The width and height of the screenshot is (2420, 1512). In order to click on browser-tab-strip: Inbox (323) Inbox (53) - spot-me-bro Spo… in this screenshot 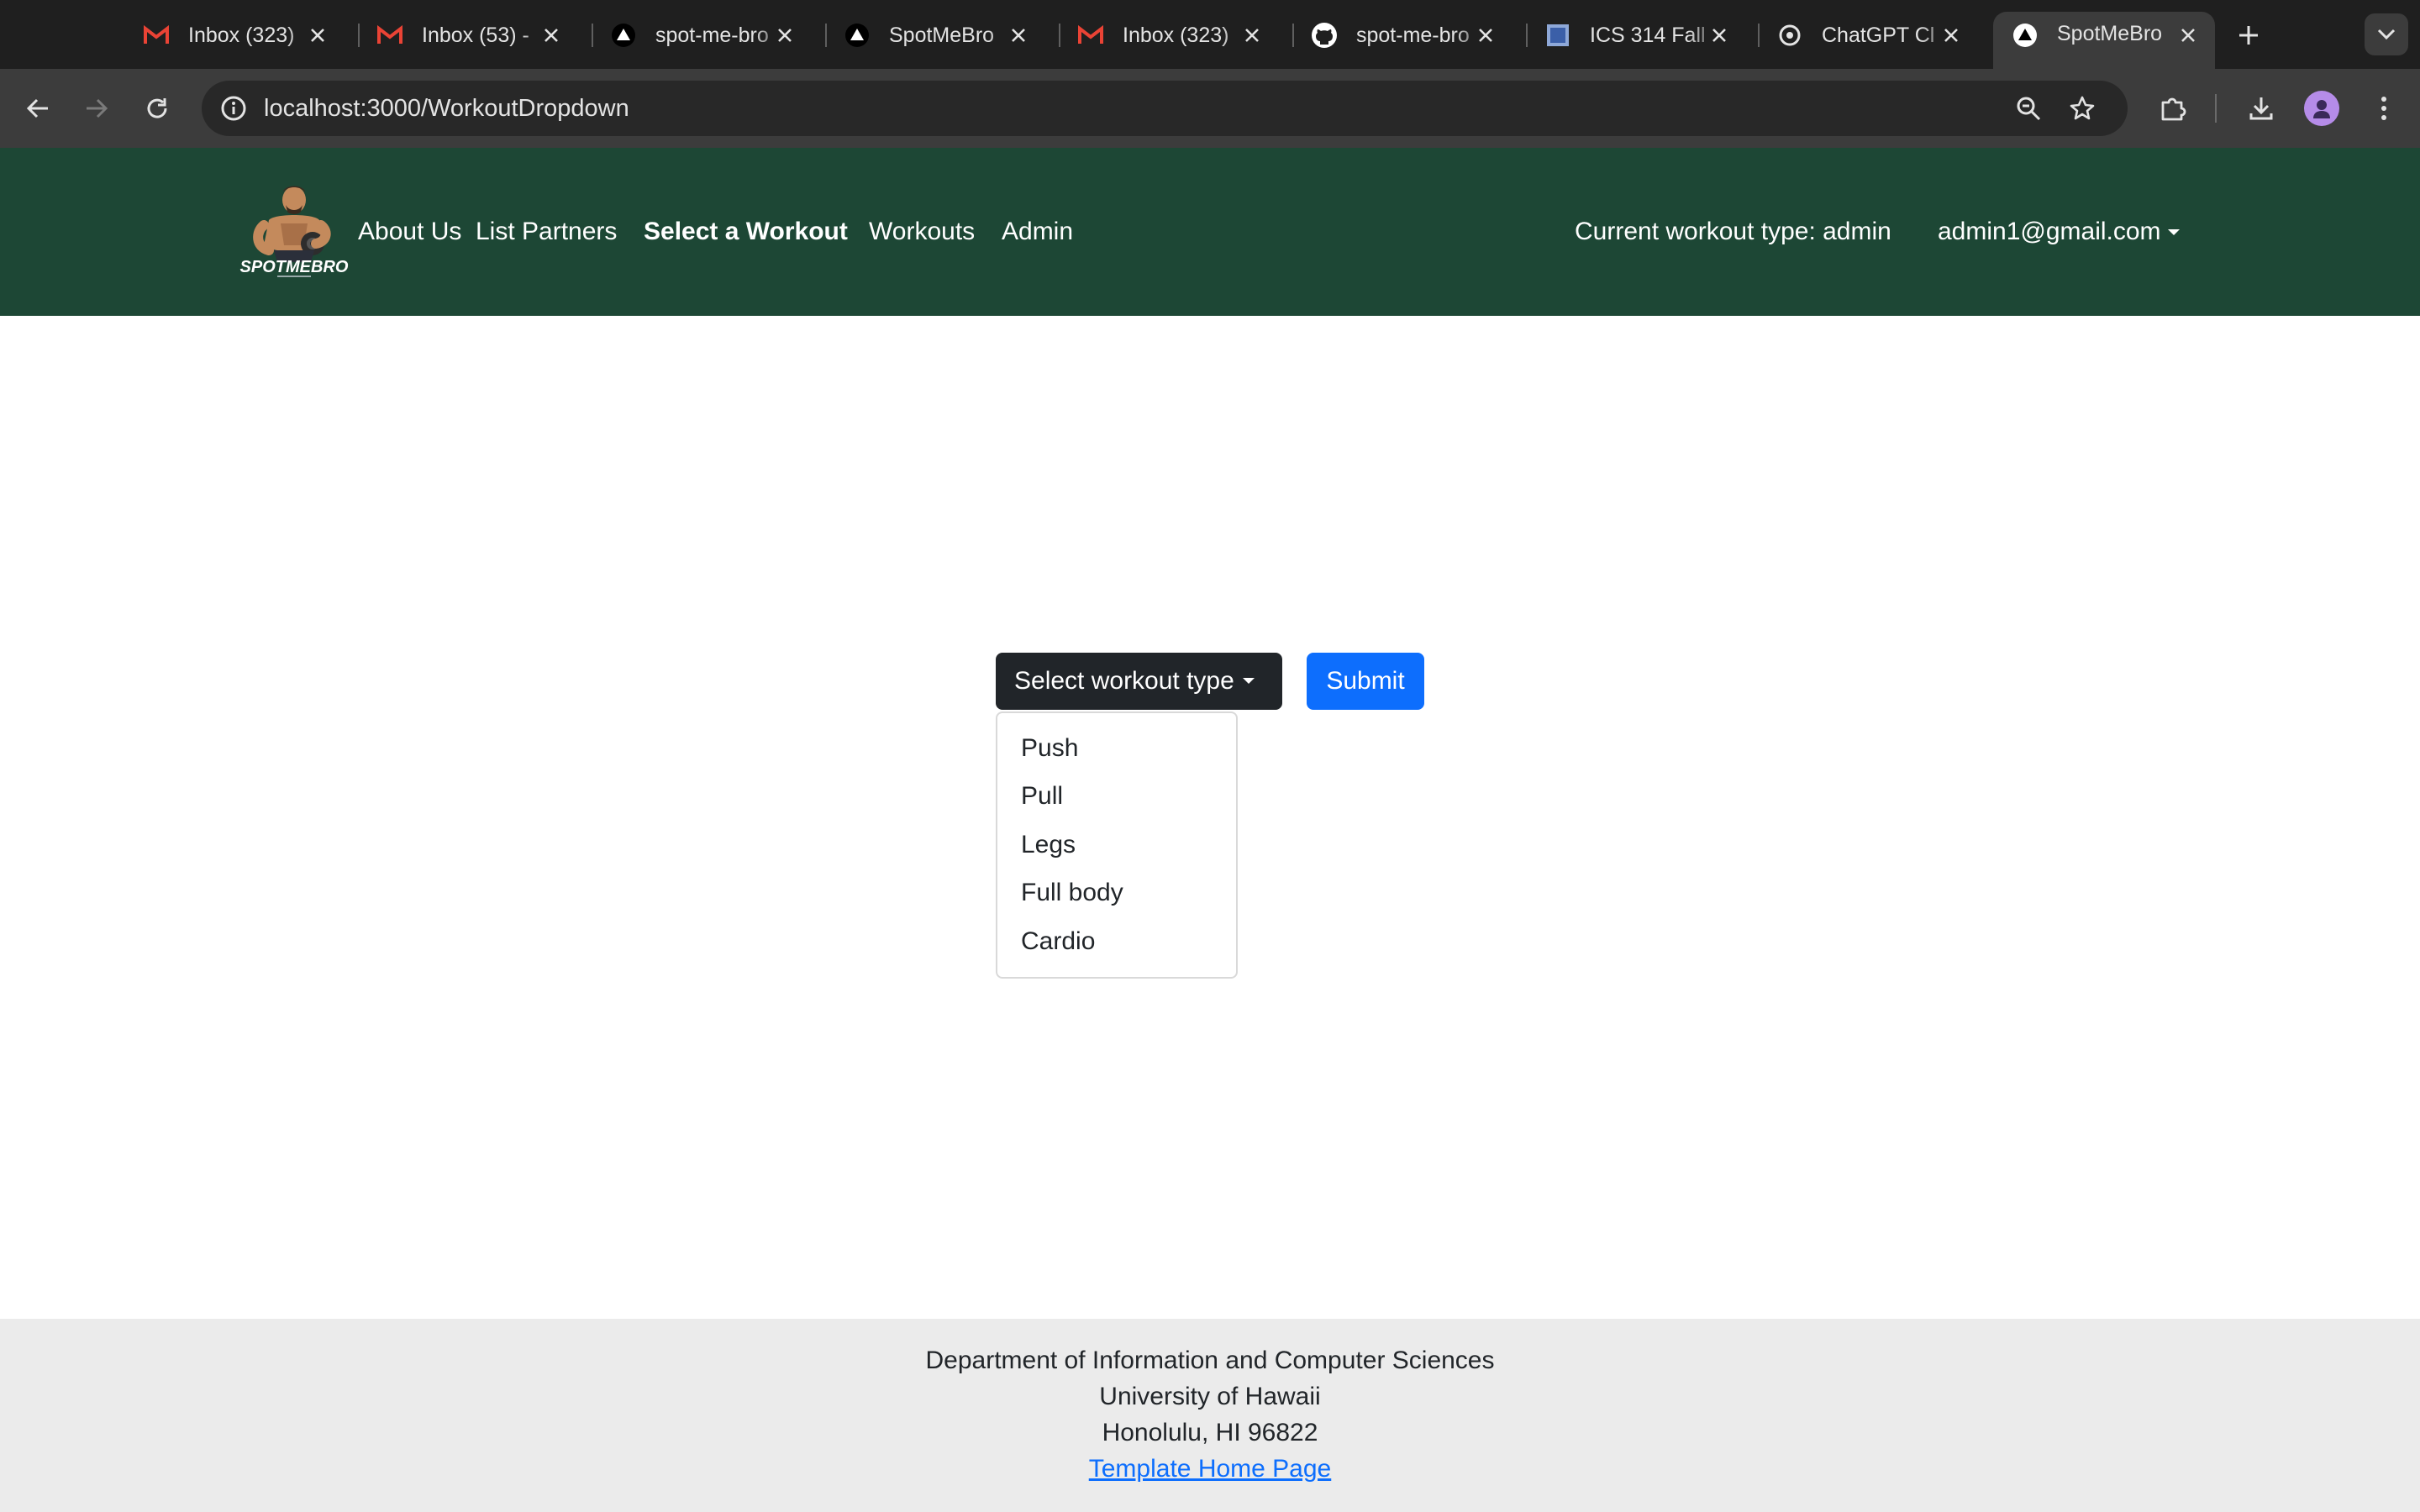, I will do `click(1210, 34)`.